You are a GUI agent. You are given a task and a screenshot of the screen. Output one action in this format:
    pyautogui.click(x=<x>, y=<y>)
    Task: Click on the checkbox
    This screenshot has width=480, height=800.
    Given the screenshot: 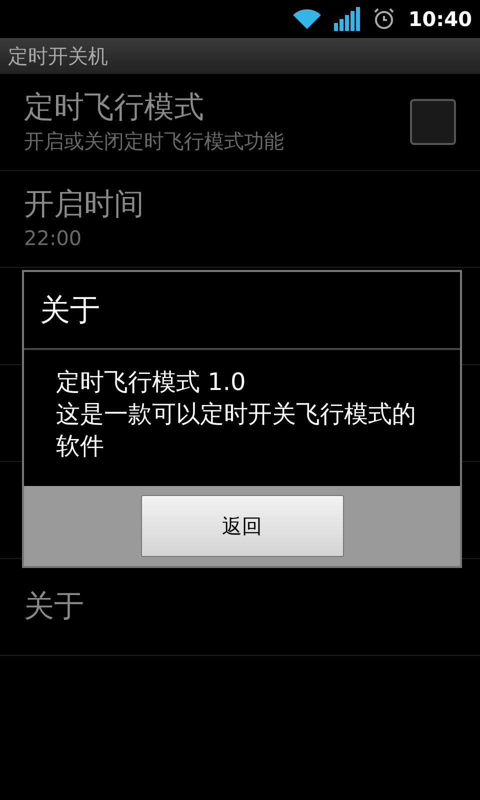 What is the action you would take?
    pyautogui.click(x=433, y=122)
    